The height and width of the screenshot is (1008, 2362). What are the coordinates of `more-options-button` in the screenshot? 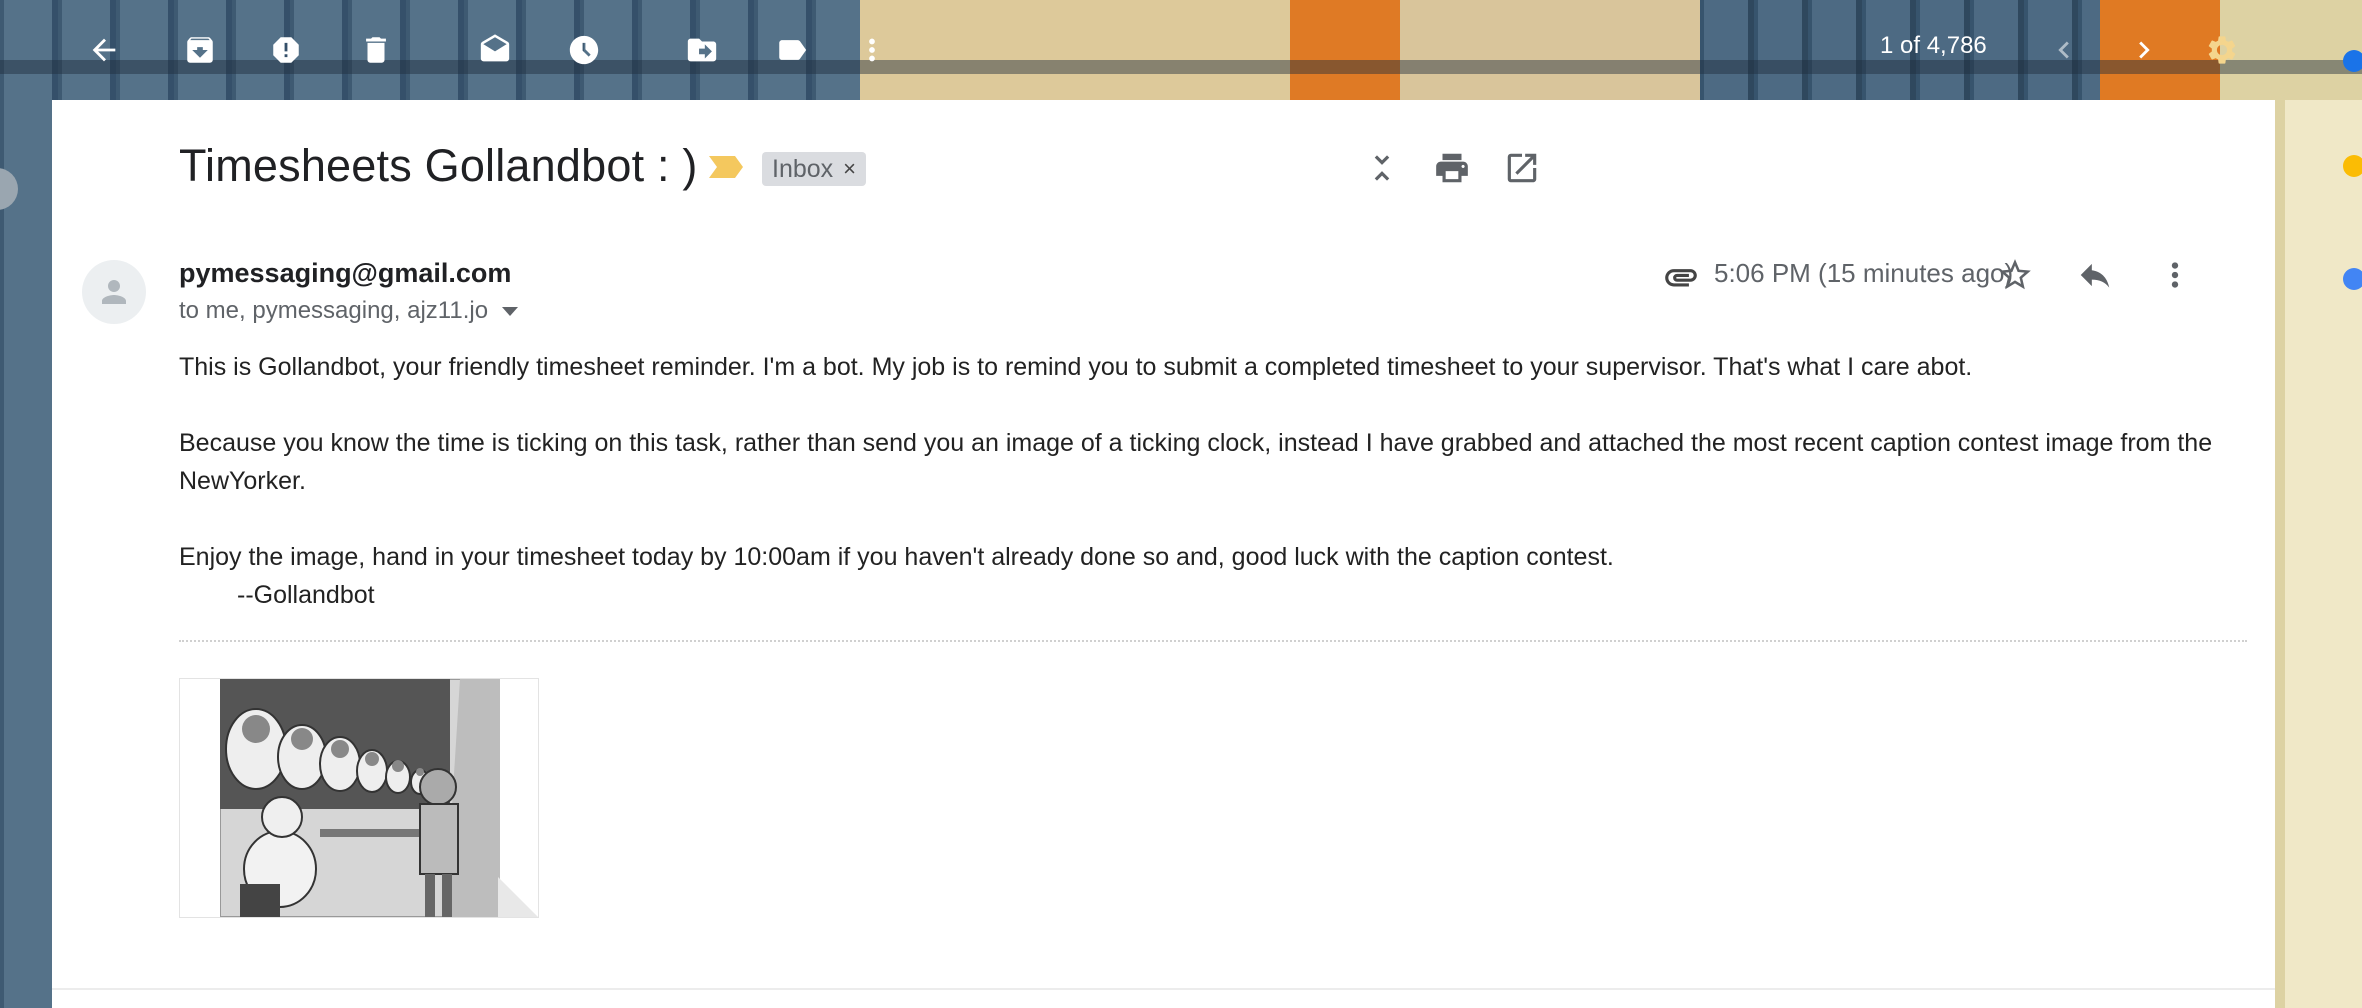 It's located at (872, 50).